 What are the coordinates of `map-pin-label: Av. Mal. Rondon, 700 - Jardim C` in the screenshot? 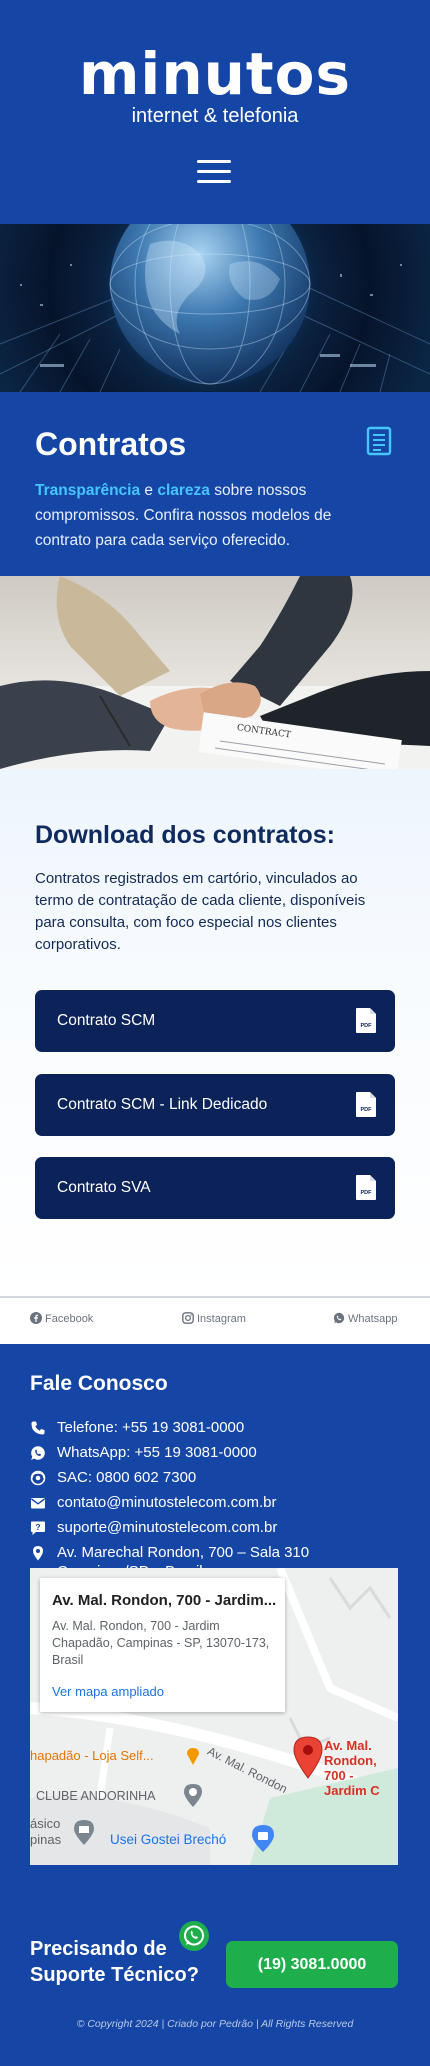 It's located at (352, 1768).